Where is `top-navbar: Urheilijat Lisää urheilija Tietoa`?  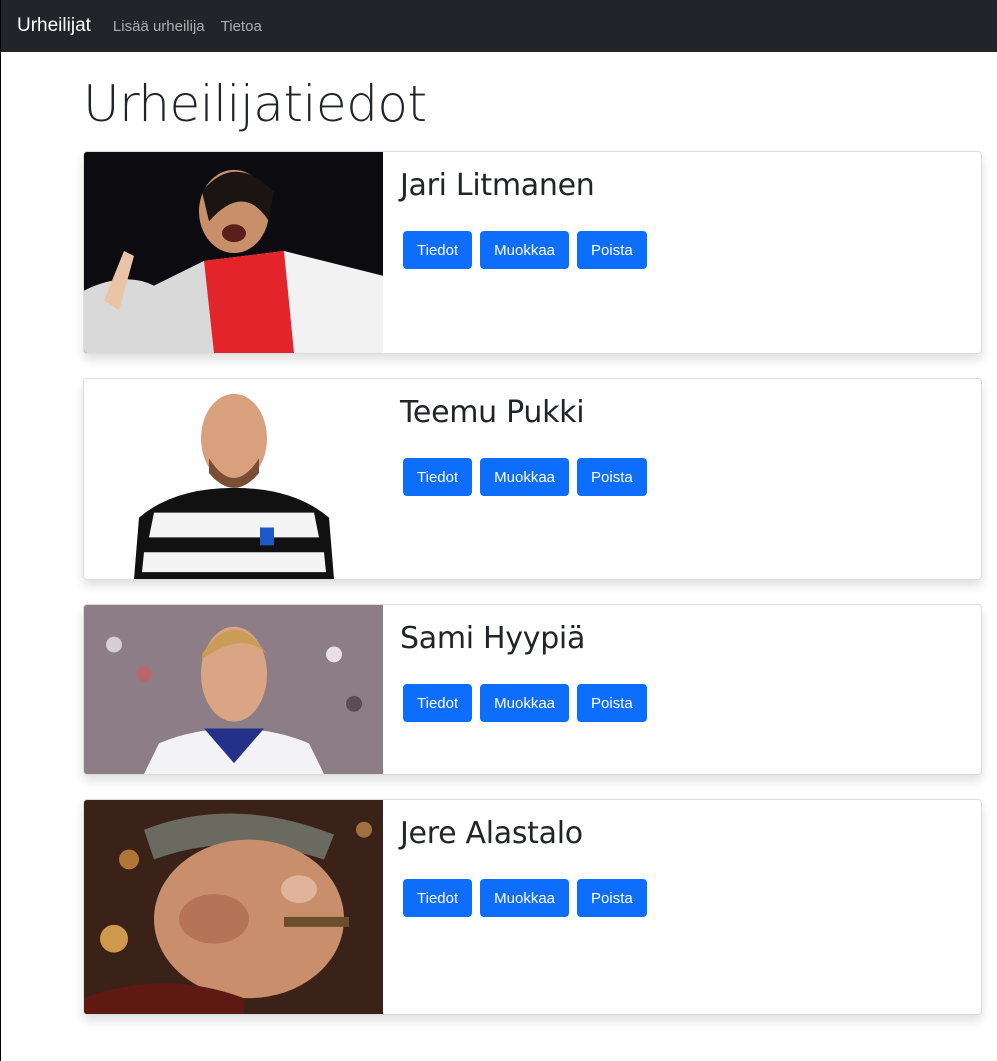 top-navbar: Urheilijat Lisää urheilija Tietoa is located at coordinates (499, 26).